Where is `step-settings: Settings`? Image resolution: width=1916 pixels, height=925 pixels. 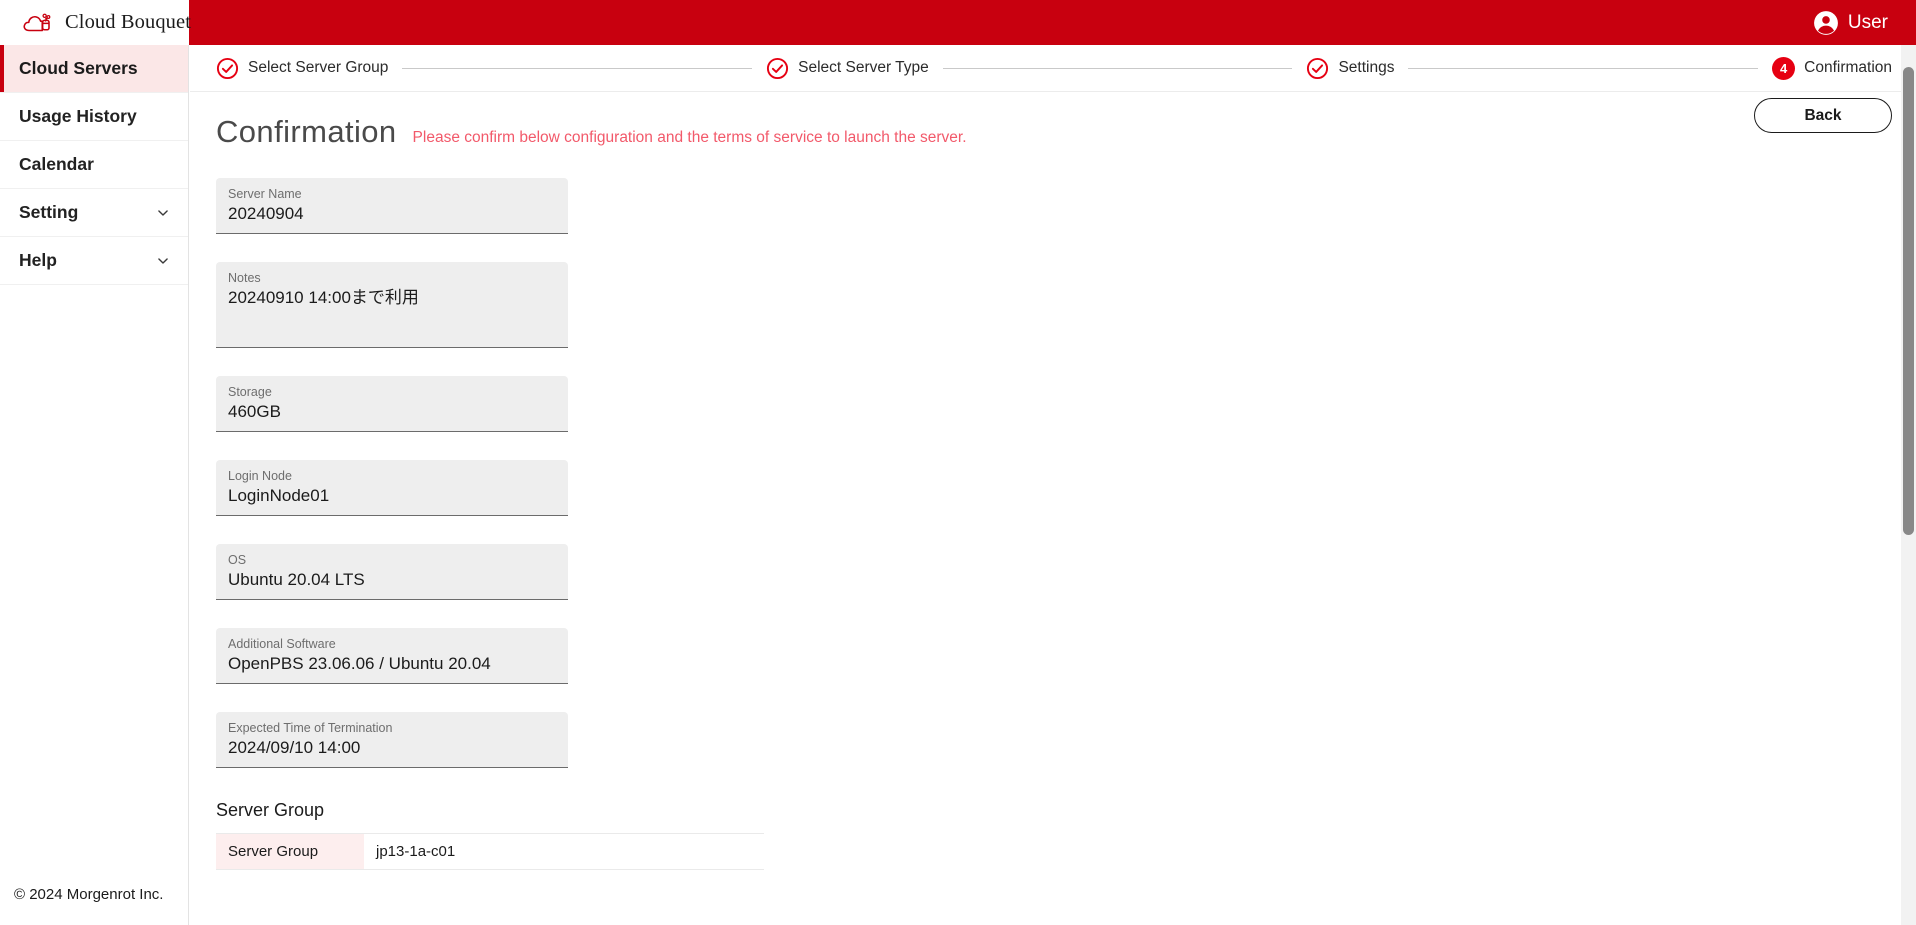 step-settings: Settings is located at coordinates (1350, 68).